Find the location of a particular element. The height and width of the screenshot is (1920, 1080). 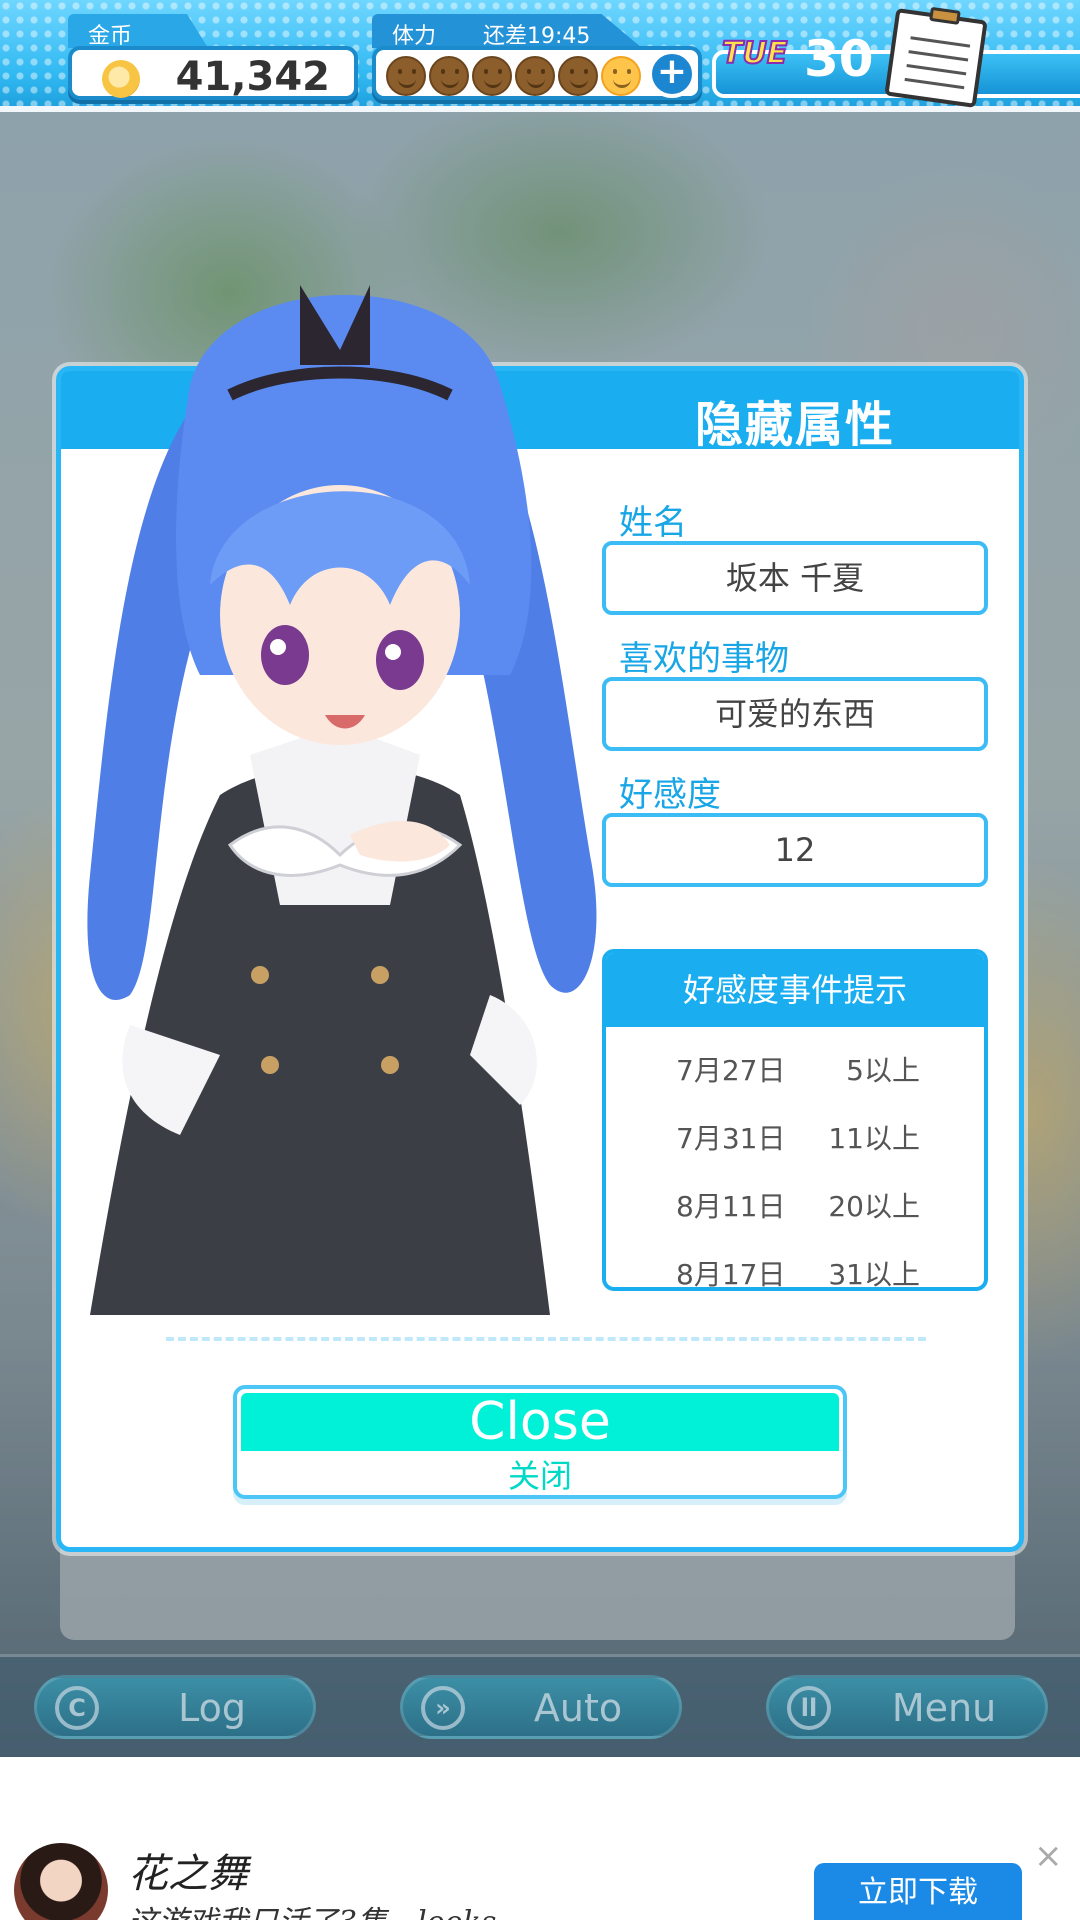

fast-forward-icon: » is located at coordinates (443, 1708).